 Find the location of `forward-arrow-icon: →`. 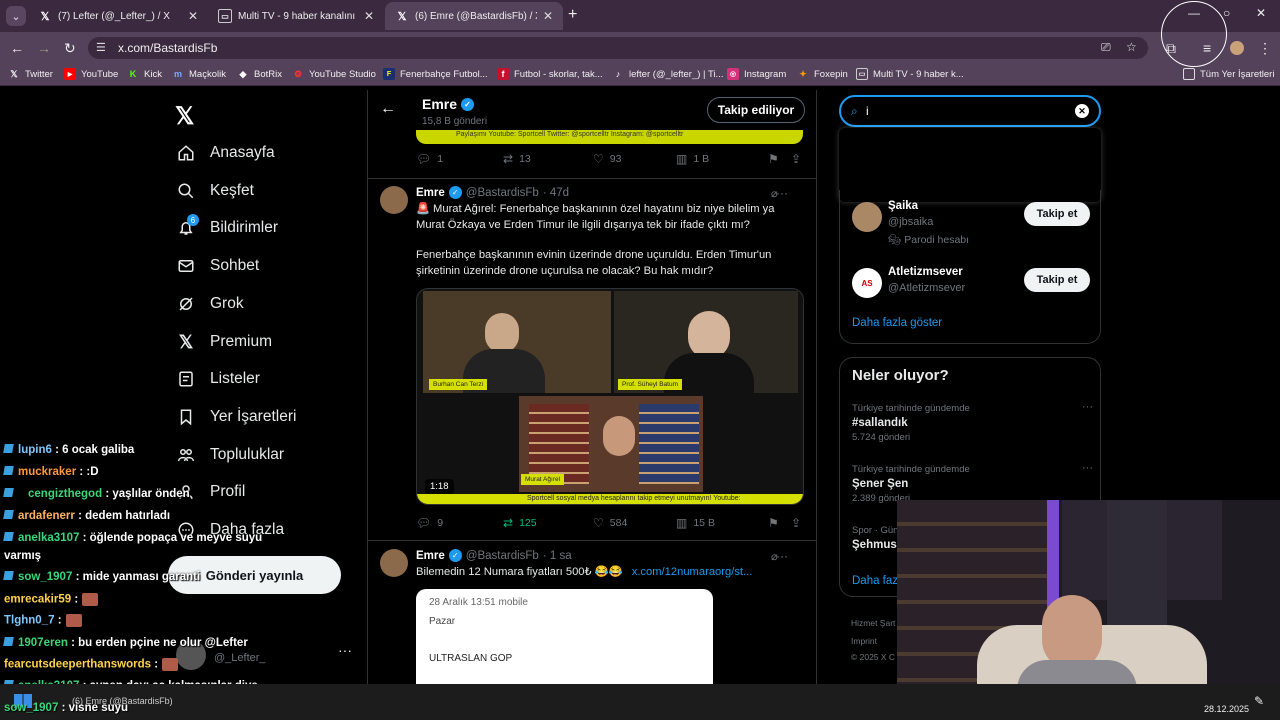

forward-arrow-icon: → is located at coordinates (44, 48).